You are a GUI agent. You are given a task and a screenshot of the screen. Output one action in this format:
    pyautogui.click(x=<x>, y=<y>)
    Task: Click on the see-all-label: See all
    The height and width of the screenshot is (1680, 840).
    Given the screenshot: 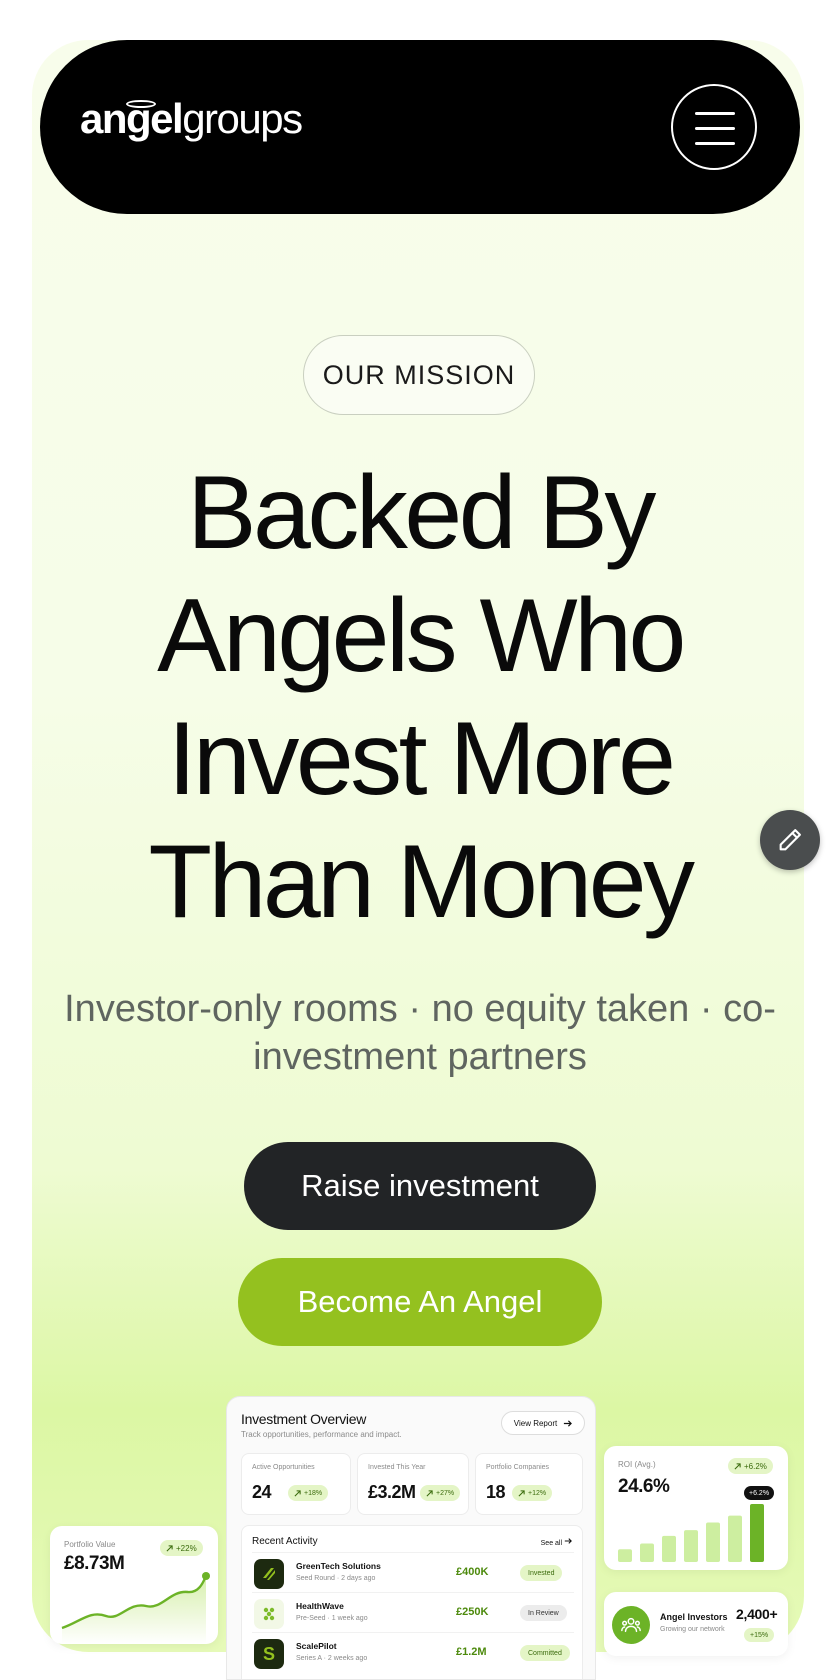 What is the action you would take?
    pyautogui.click(x=551, y=1543)
    